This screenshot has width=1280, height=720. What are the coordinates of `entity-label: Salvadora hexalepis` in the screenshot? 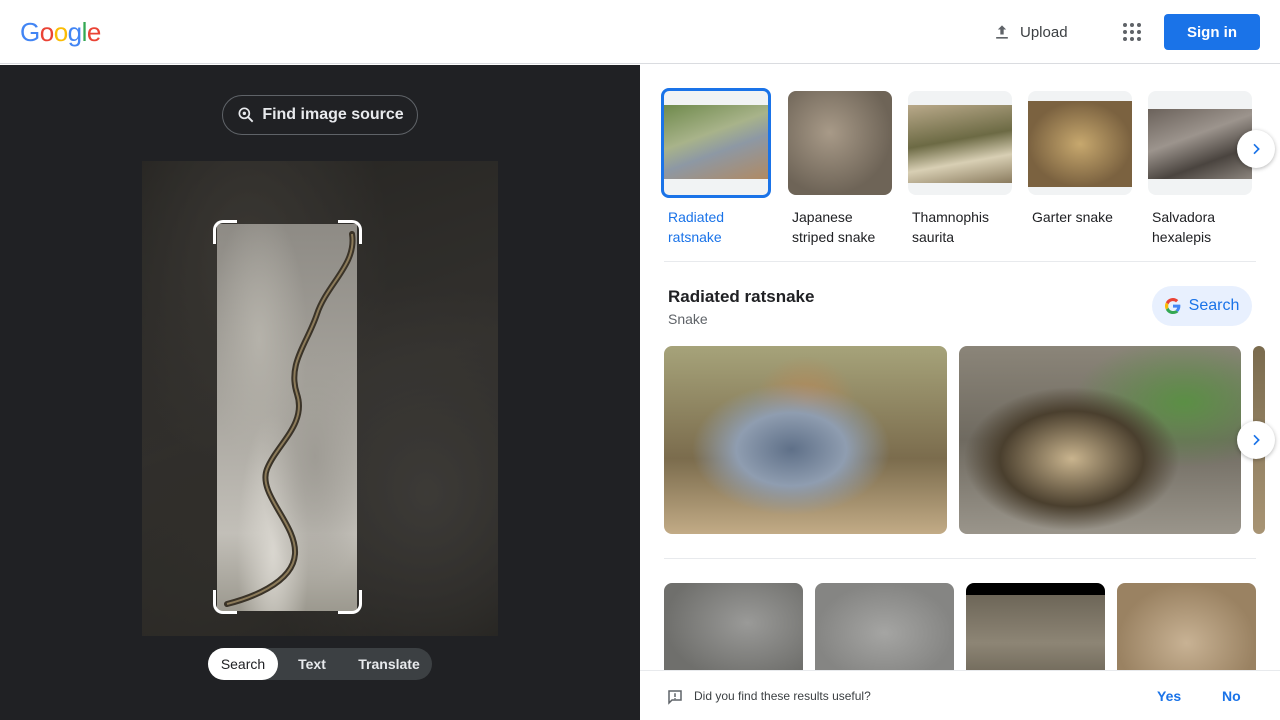 It's located at (1184, 227).